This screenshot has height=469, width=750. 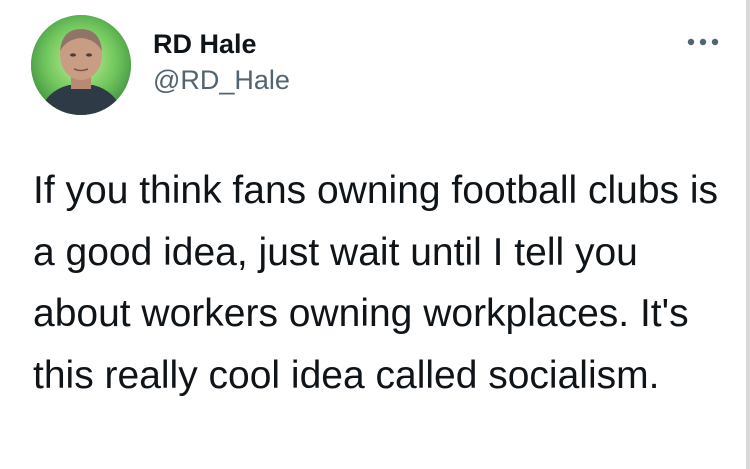 I want to click on scrollbar, so click(x=748, y=234).